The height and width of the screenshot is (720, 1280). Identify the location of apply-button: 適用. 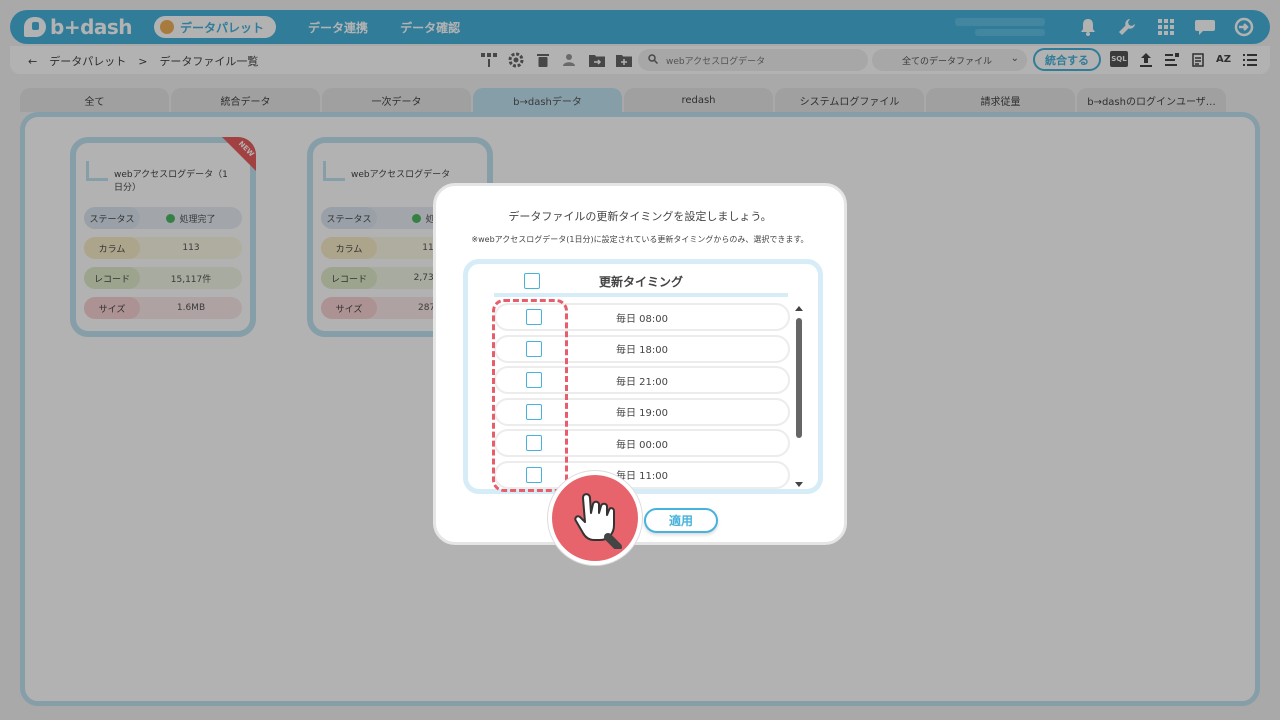
(681, 520).